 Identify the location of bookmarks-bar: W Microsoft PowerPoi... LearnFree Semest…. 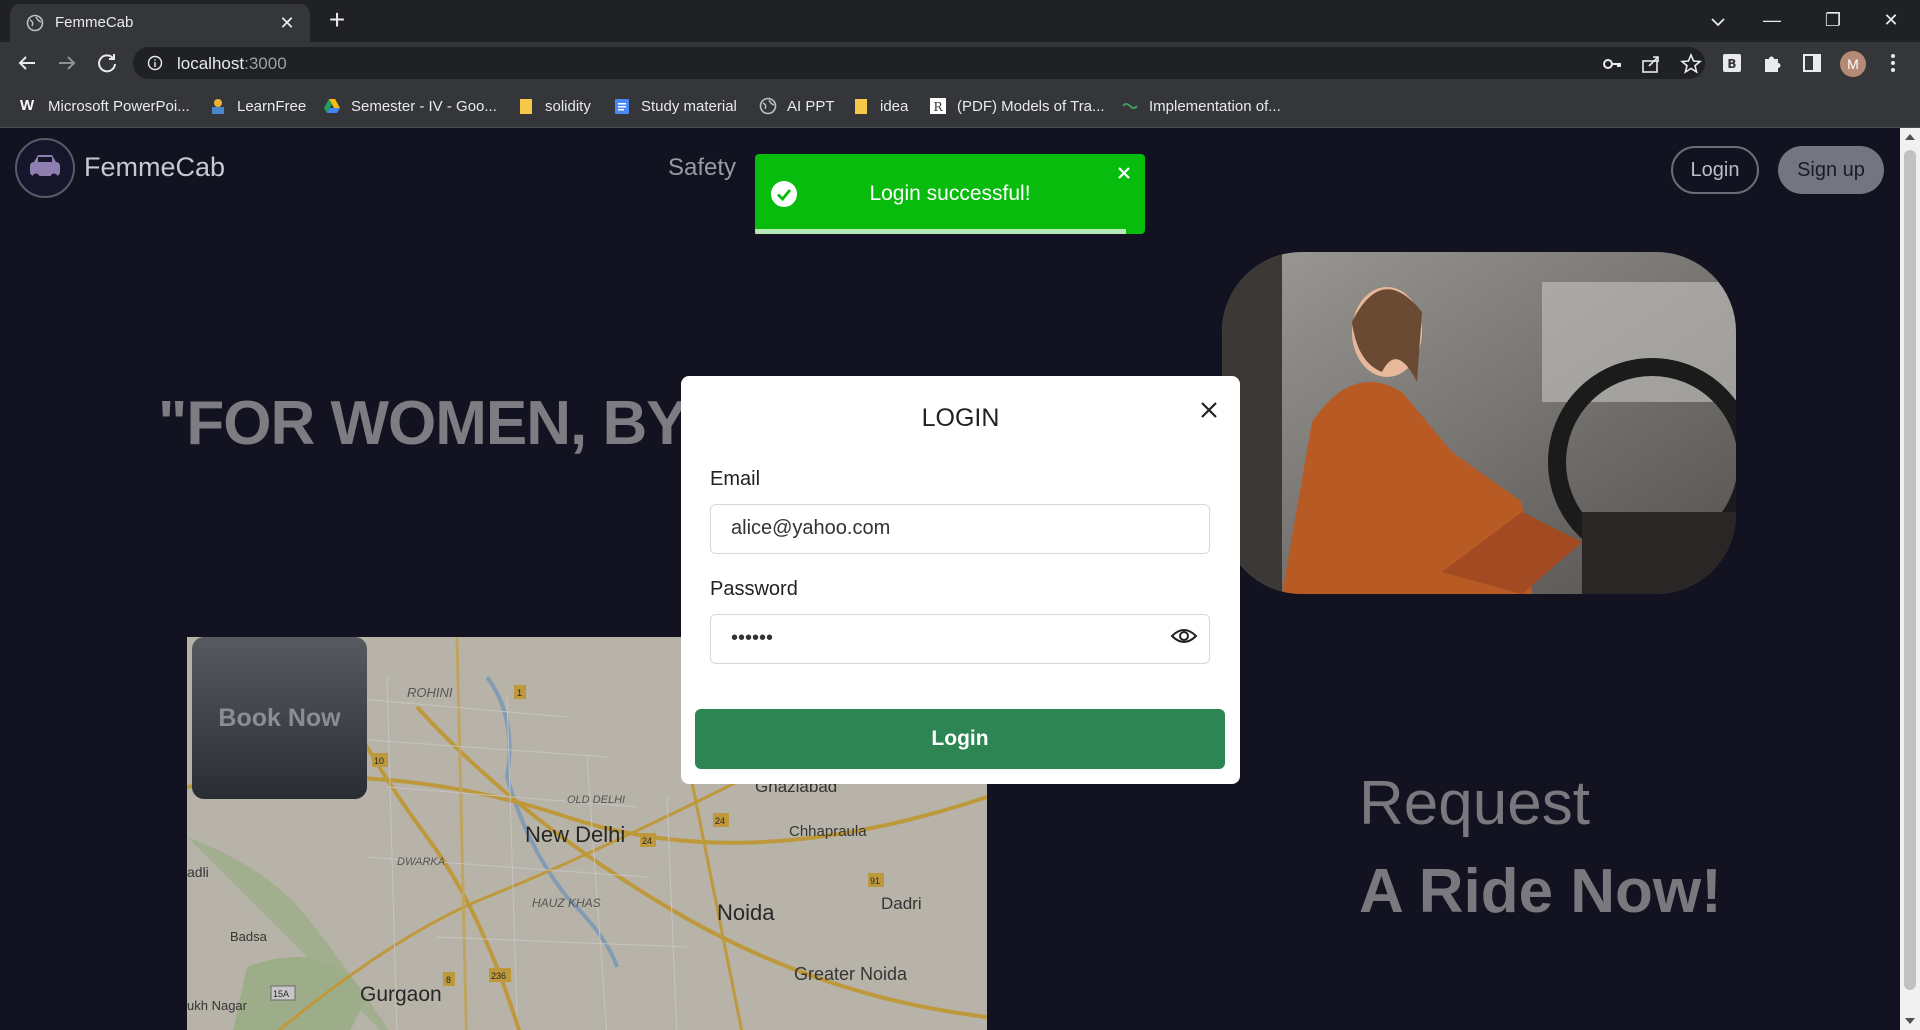
(960, 106).